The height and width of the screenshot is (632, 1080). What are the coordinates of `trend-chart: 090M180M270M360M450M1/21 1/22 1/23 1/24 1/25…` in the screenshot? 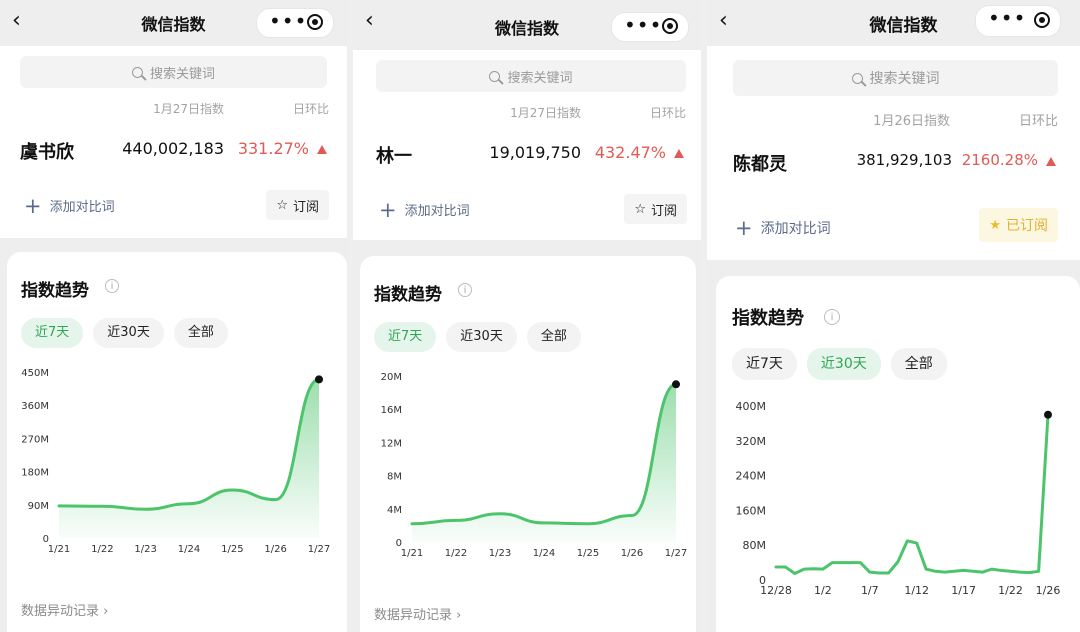 It's located at (175, 461).